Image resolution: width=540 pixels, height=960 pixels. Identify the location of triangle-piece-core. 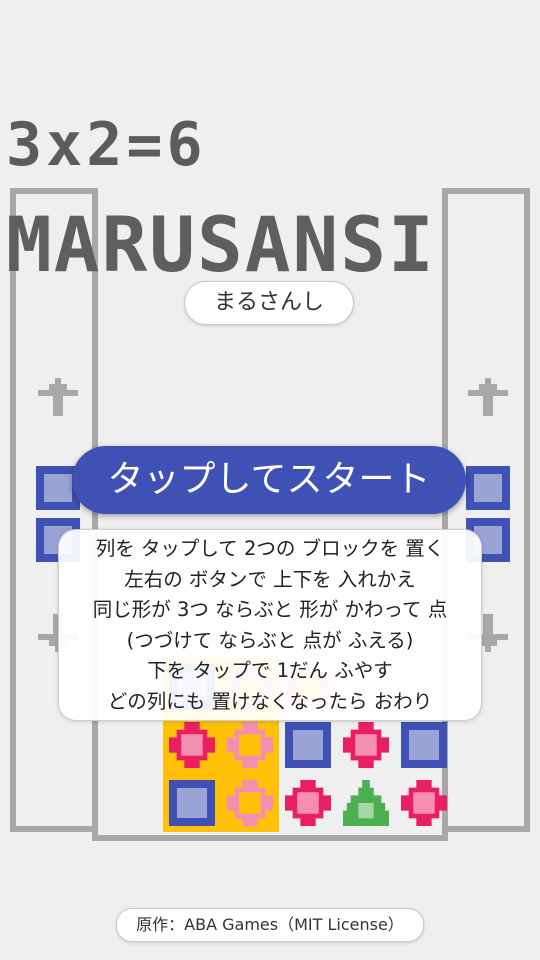
(366, 811).